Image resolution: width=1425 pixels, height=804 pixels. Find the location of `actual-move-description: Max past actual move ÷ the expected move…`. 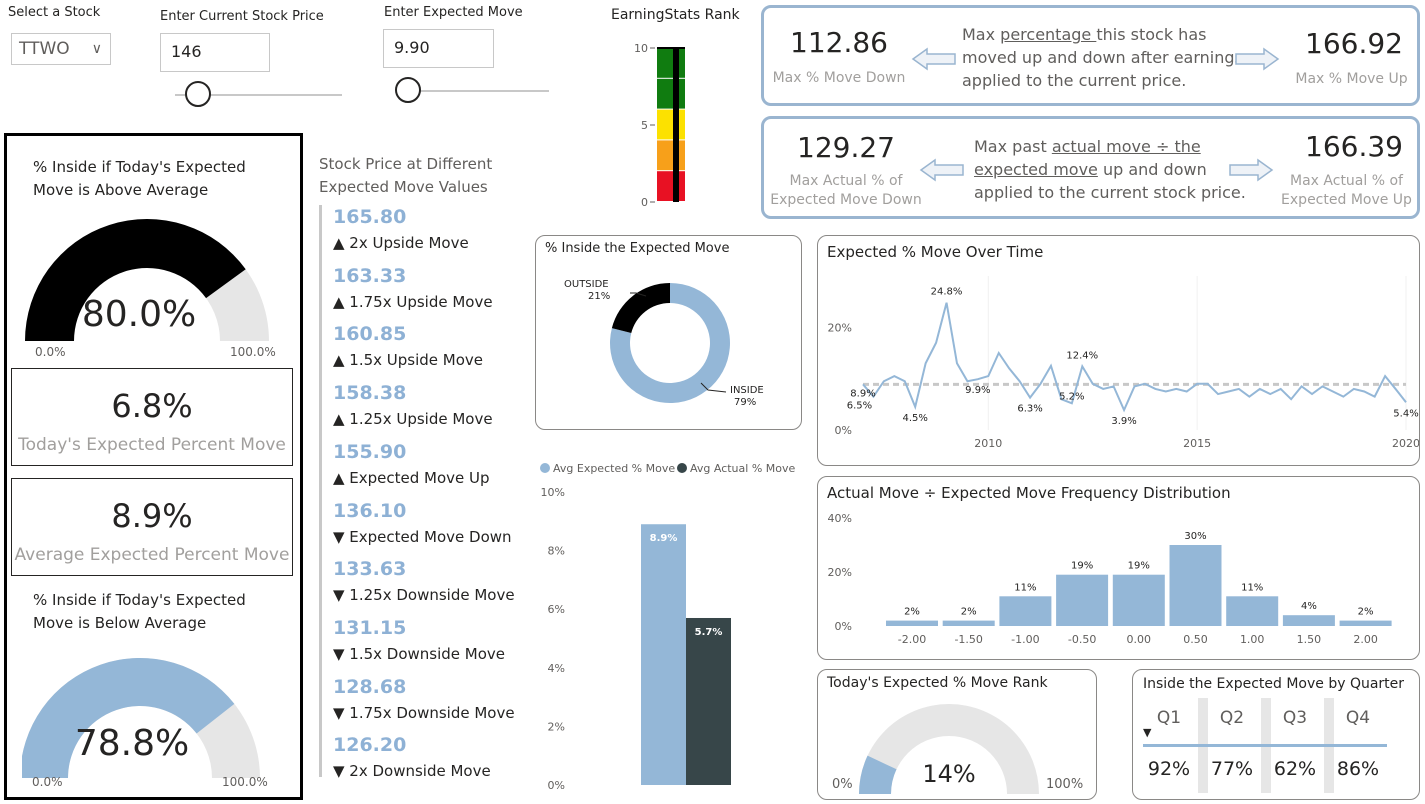

actual-move-description: Max past actual move ÷ the expected move… is located at coordinates (1110, 169).